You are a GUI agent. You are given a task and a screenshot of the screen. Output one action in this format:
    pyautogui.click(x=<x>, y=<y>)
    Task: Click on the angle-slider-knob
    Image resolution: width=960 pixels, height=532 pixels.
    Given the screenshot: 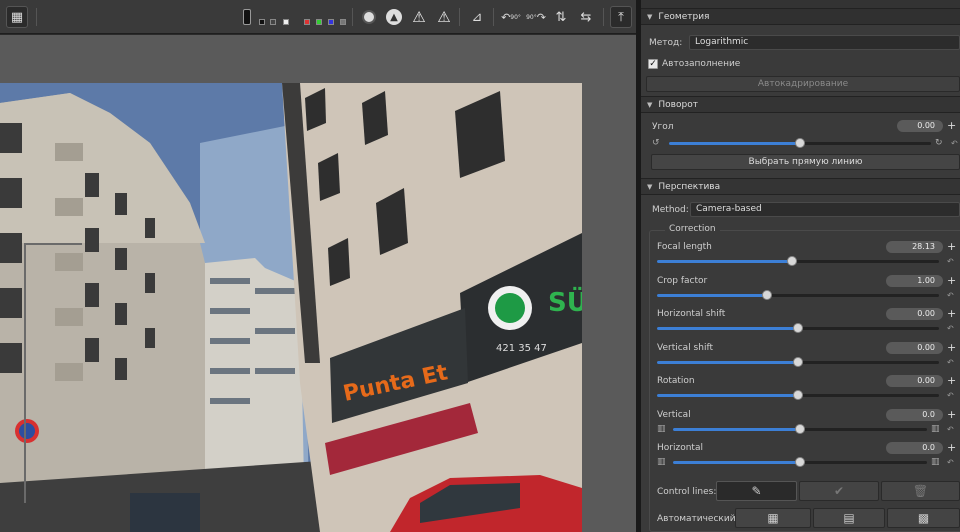 What is the action you would take?
    pyautogui.click(x=800, y=143)
    